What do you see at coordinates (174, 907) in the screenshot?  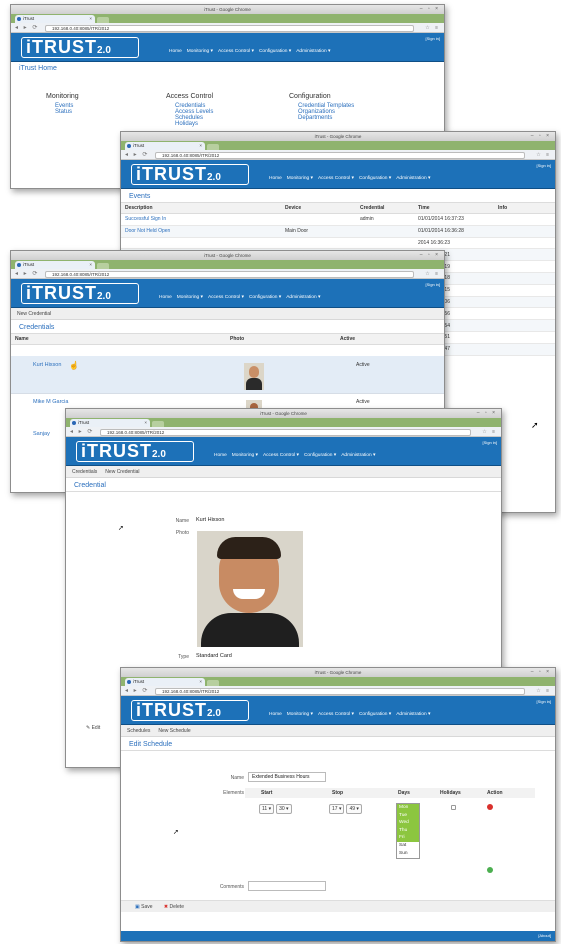 I see `delete-button: ✖ Delete` at bounding box center [174, 907].